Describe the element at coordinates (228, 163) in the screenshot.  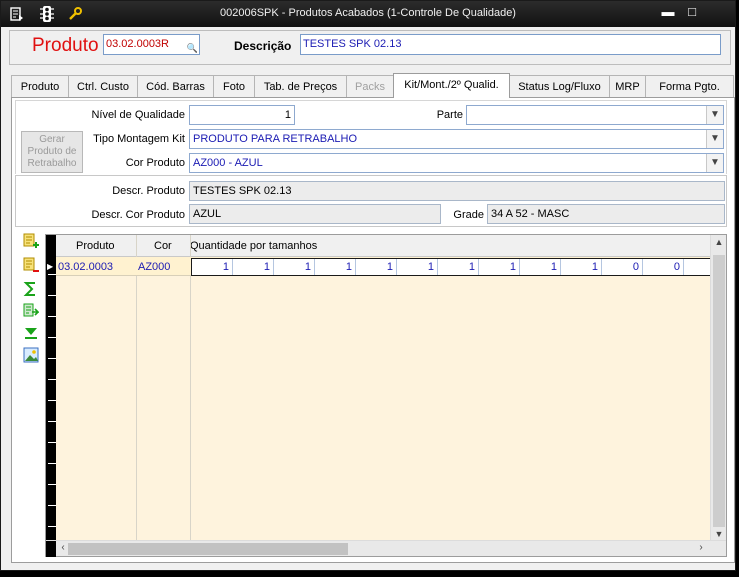
I see `cor-produto-value: AZ000 - AZUL` at that location.